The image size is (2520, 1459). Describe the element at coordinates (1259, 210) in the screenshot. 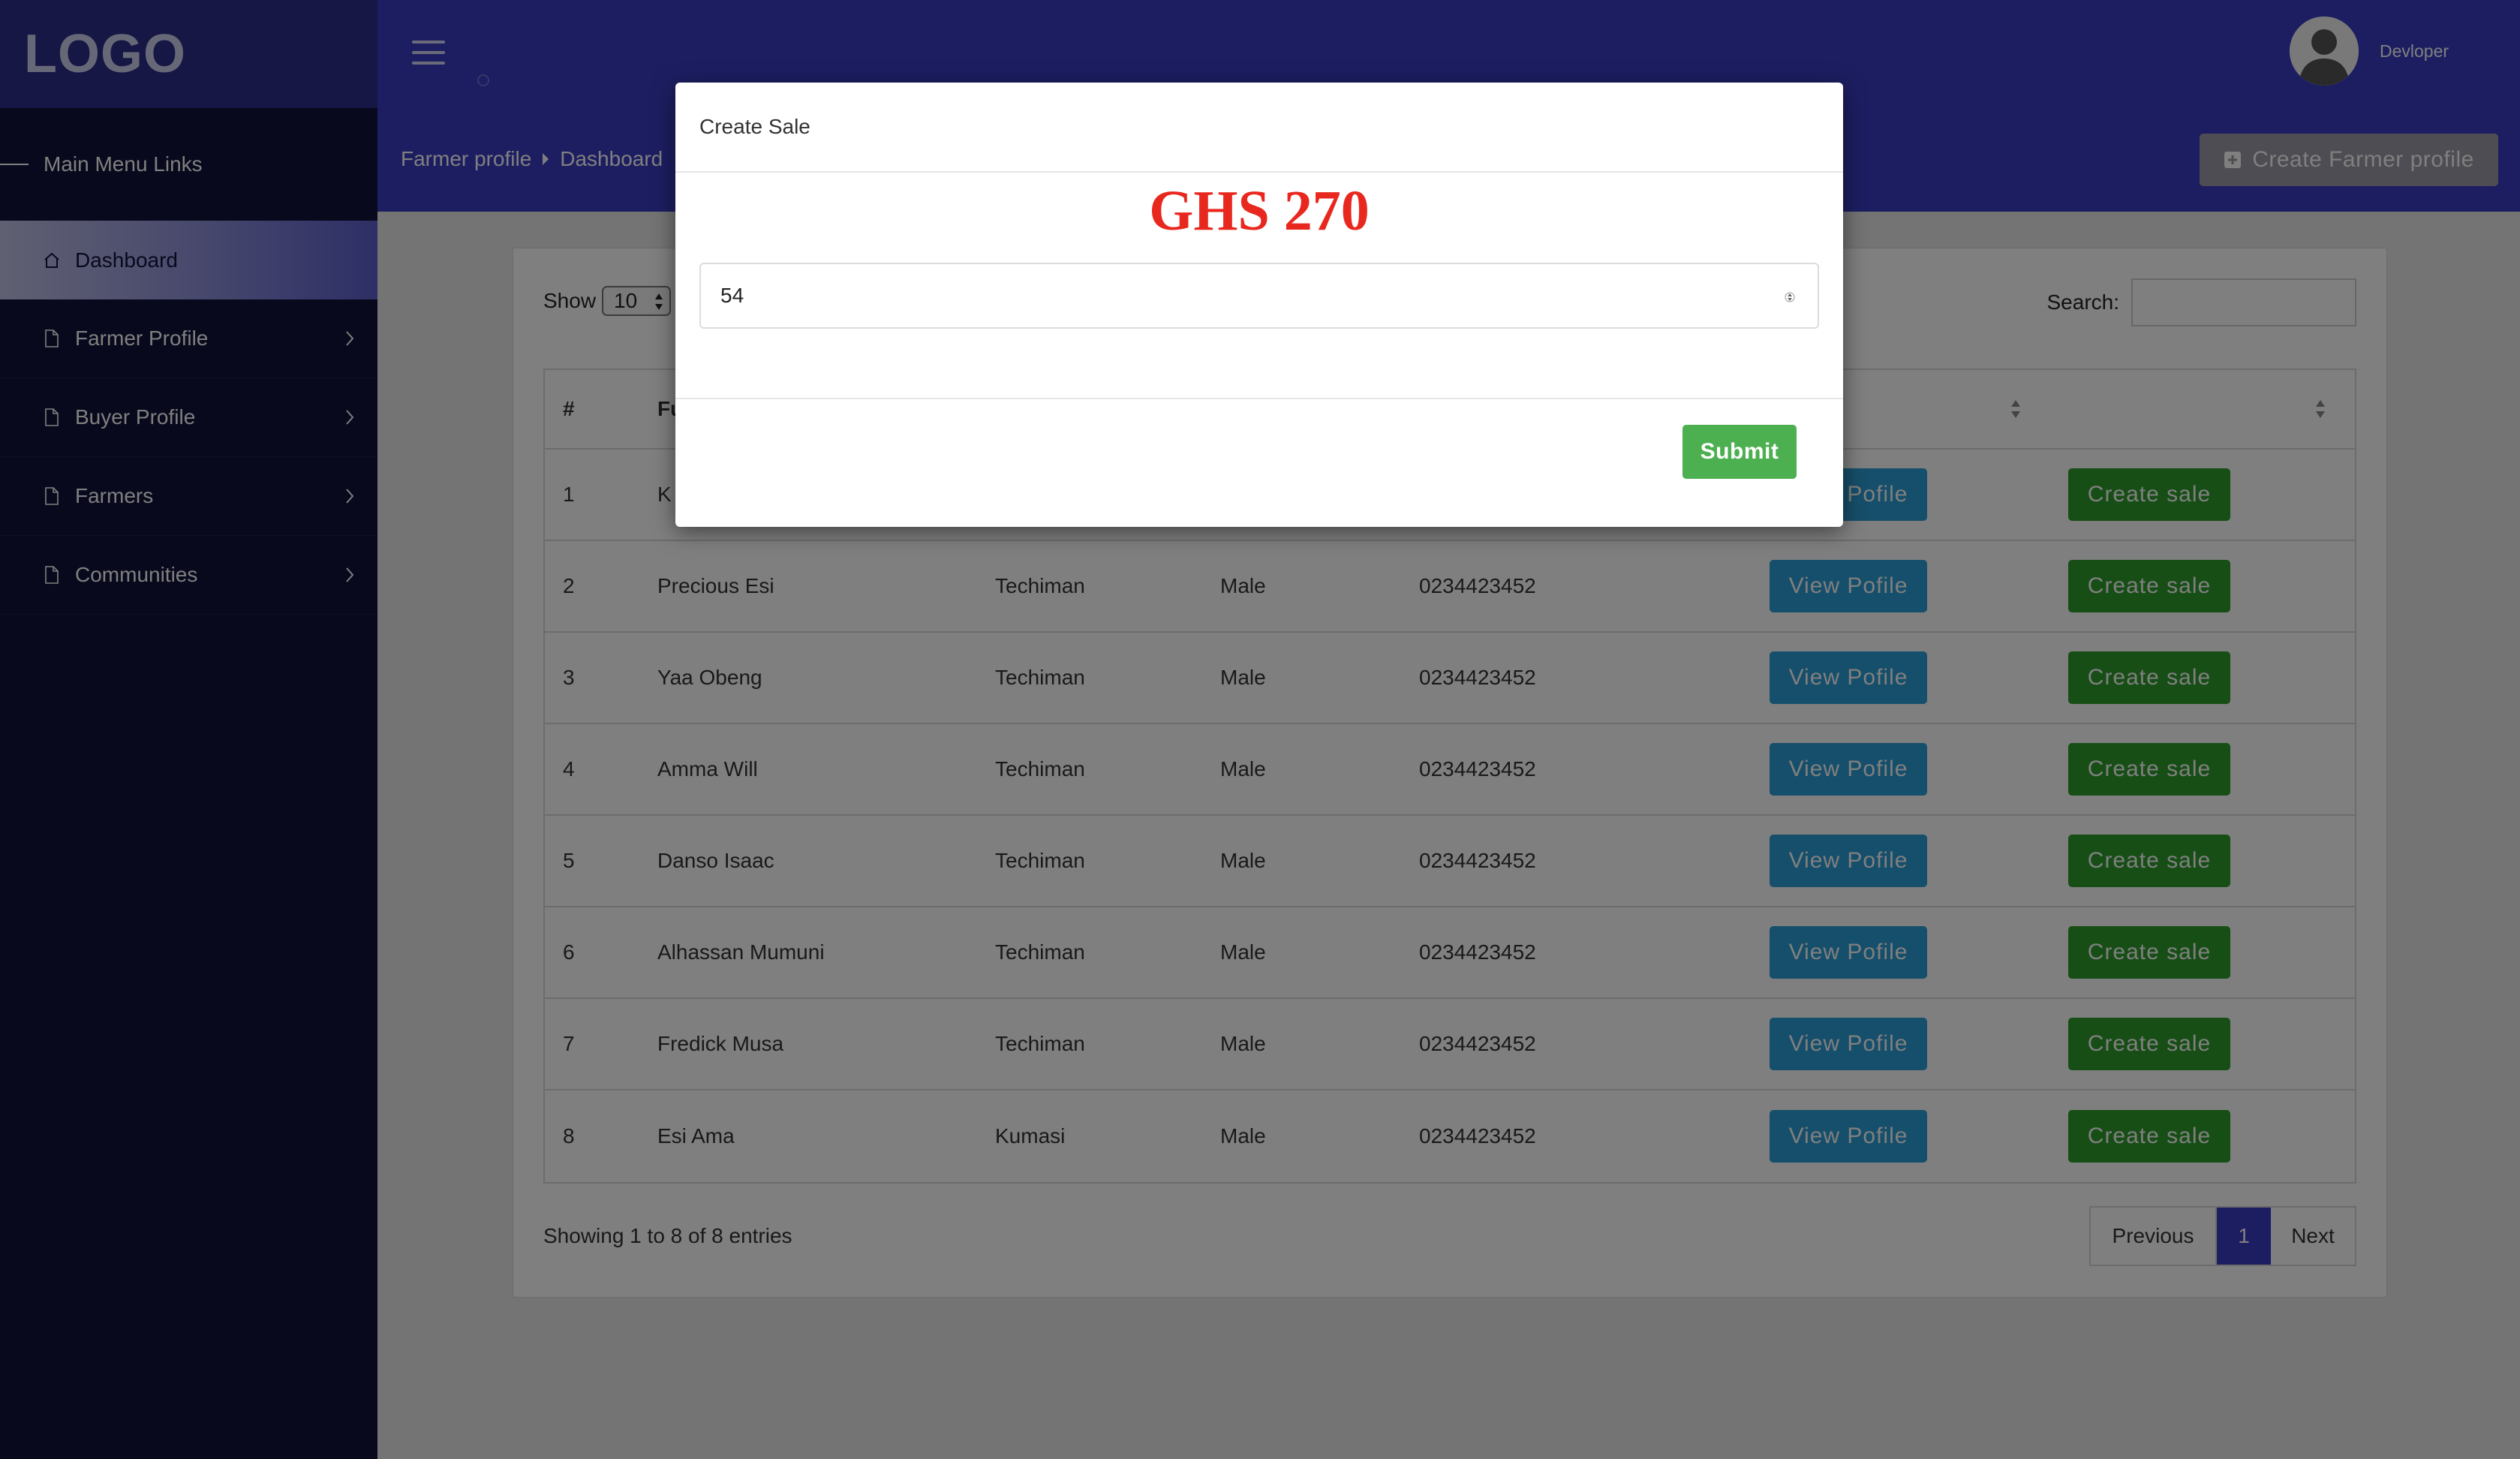

I see `sale-amount: GHS 270` at that location.